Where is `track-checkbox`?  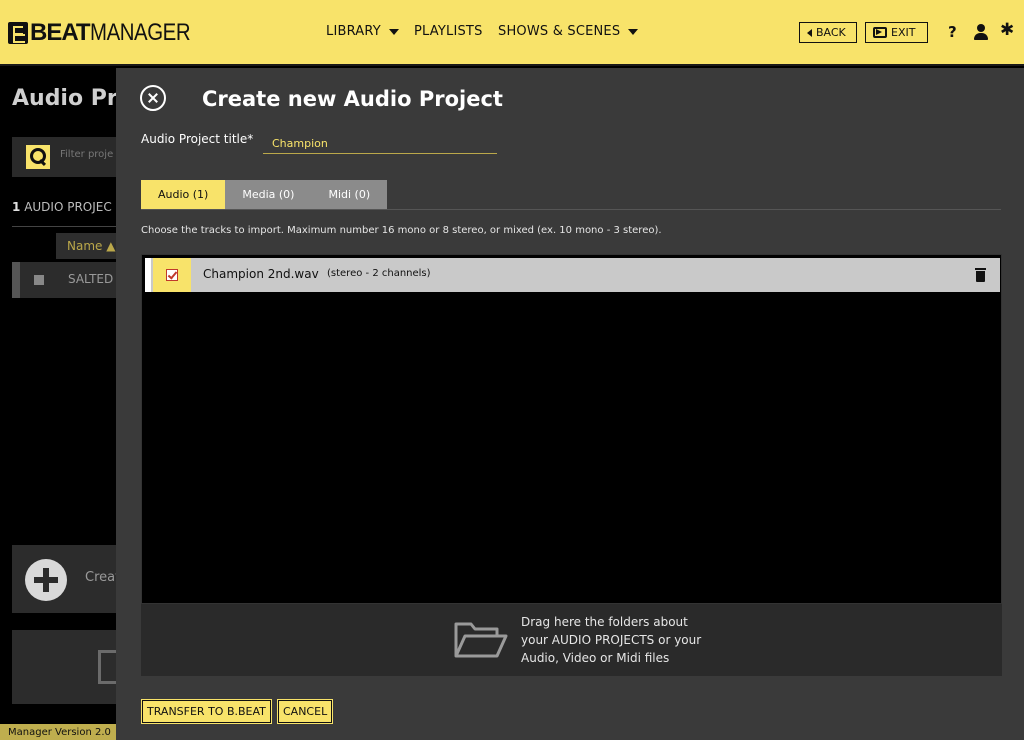 track-checkbox is located at coordinates (172, 275).